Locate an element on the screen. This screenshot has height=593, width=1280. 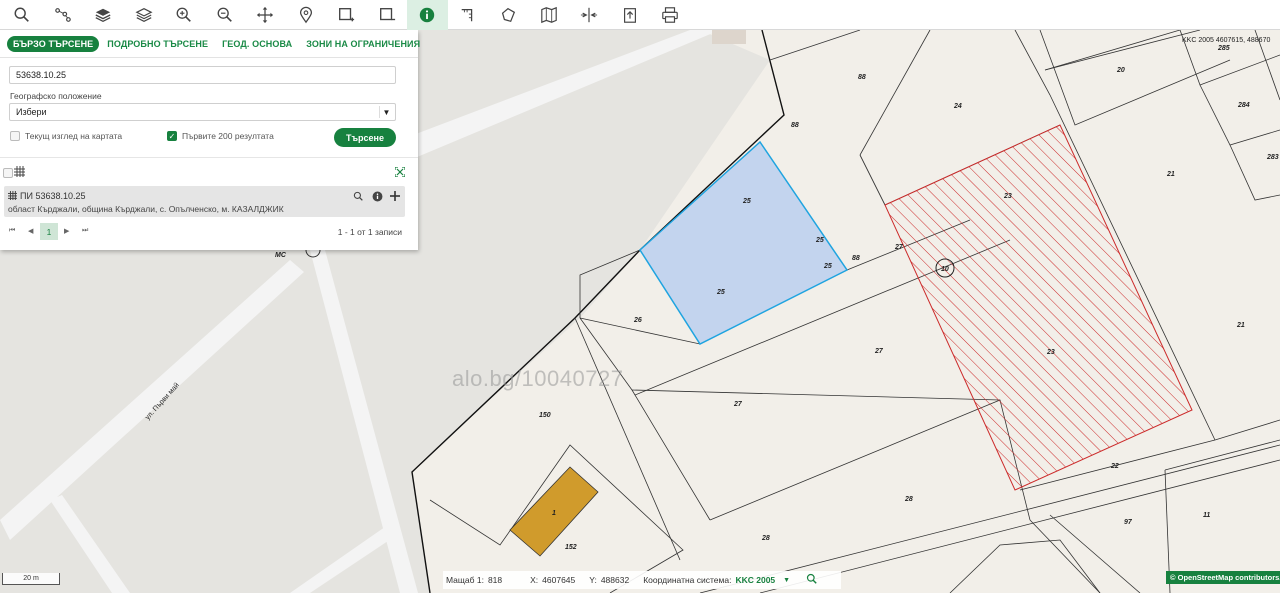
search-tool-button is located at coordinates (22, 15).